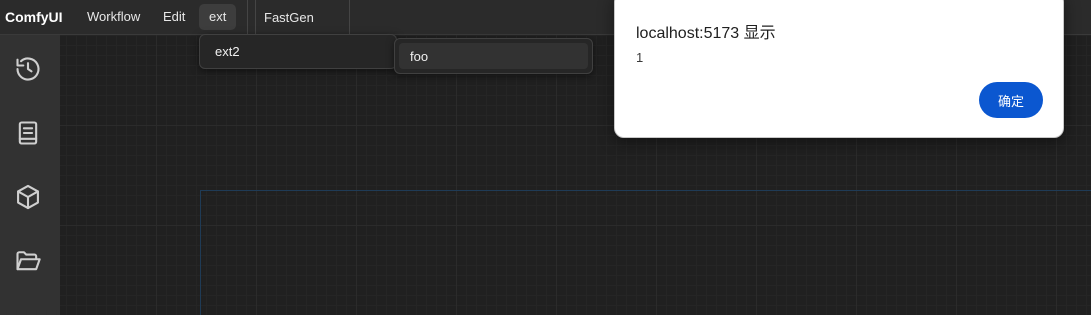 Image resolution: width=1091 pixels, height=315 pixels. Describe the element at coordinates (493, 56) in the screenshot. I see `ext2-submenu: foo` at that location.